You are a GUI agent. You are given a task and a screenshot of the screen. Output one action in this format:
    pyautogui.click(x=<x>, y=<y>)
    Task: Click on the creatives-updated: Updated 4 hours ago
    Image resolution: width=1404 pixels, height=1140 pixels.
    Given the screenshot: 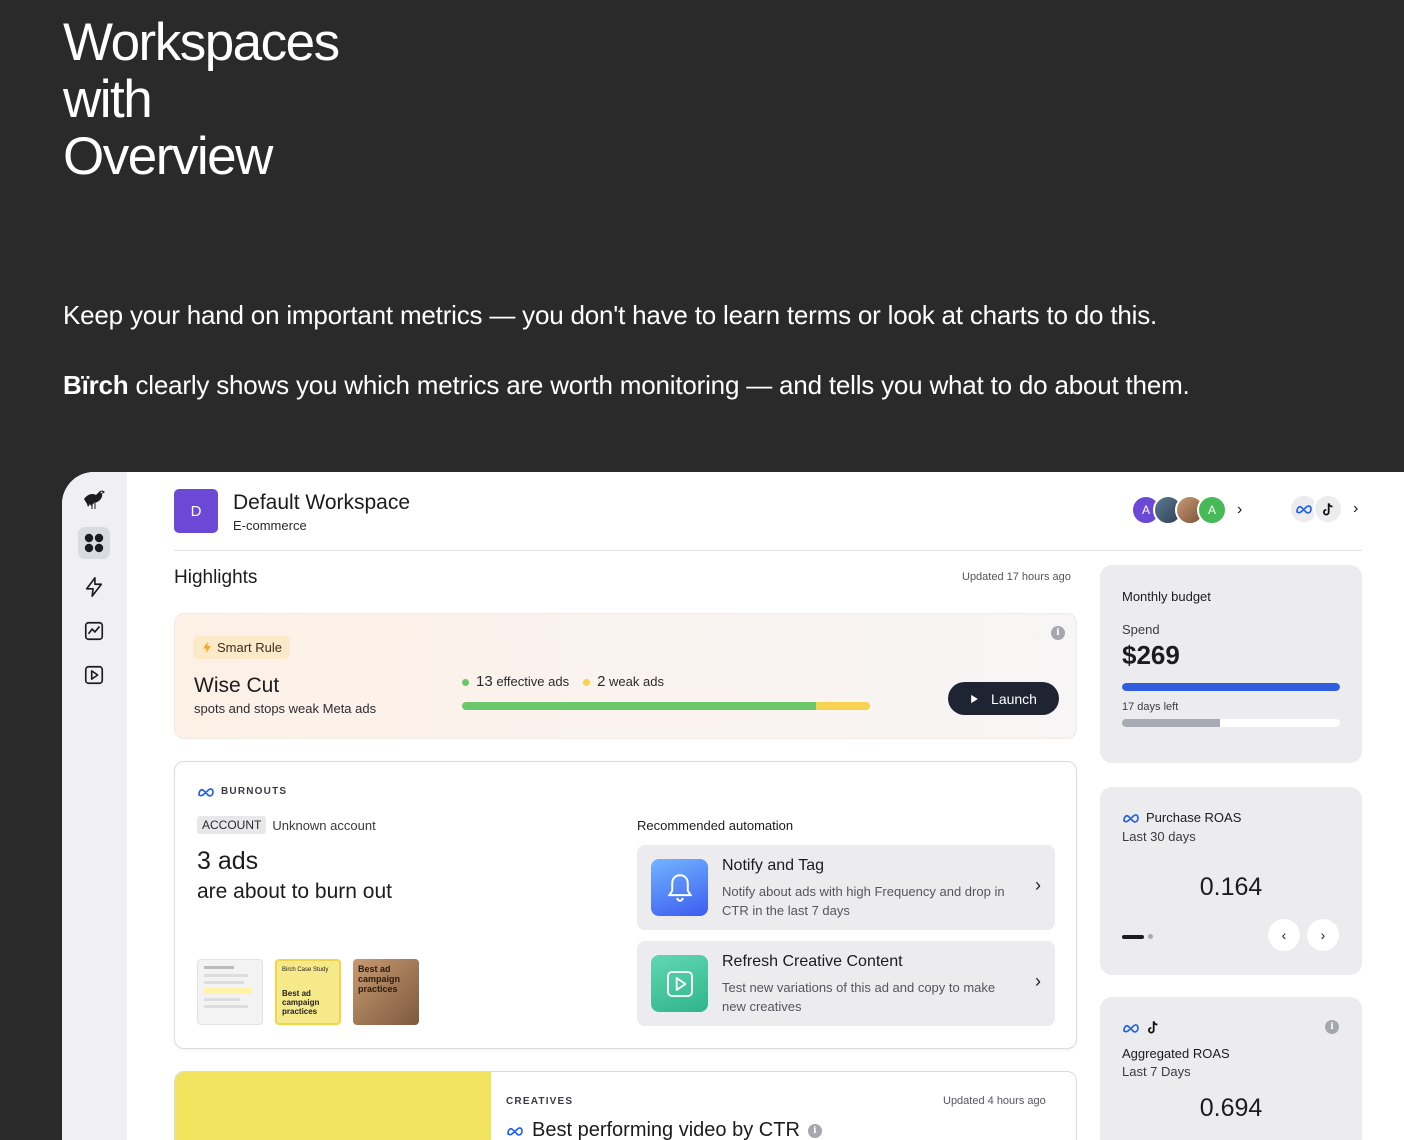 What is the action you would take?
    pyautogui.click(x=994, y=1101)
    